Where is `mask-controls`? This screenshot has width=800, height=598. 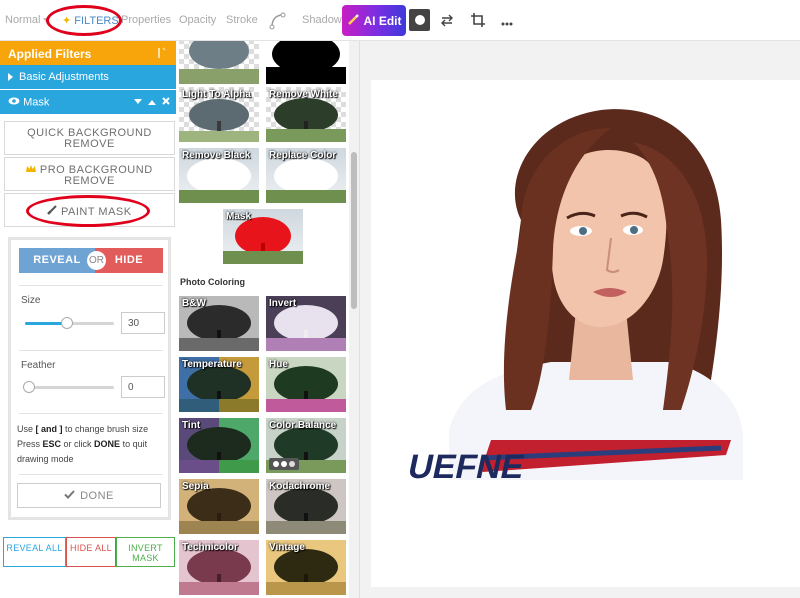 mask-controls is located at coordinates (152, 102).